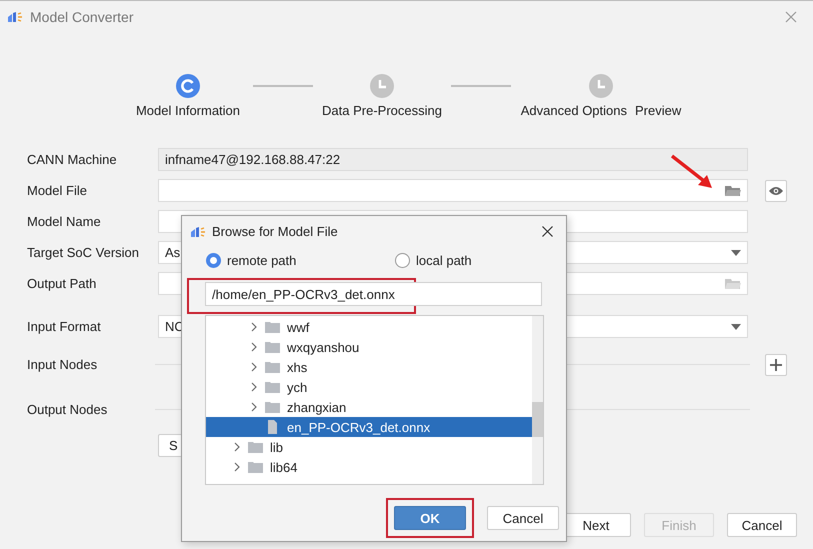  Describe the element at coordinates (82, 16) in the screenshot. I see `window-title: Model Converter` at that location.